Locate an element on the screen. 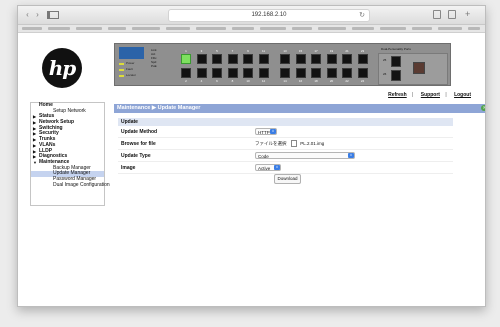 Image resolution: width=500 pixels, height=327 pixels. led-label: Fault is located at coordinates (129, 69).